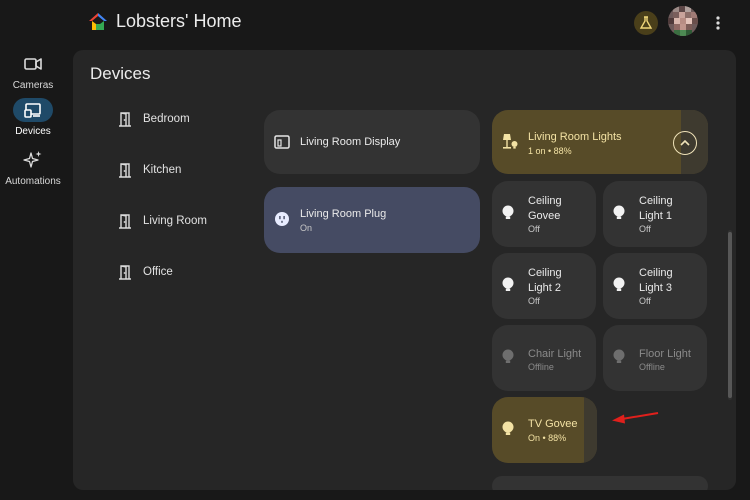  Describe the element at coordinates (555, 354) in the screenshot. I see `device-name: Chair Light` at that location.